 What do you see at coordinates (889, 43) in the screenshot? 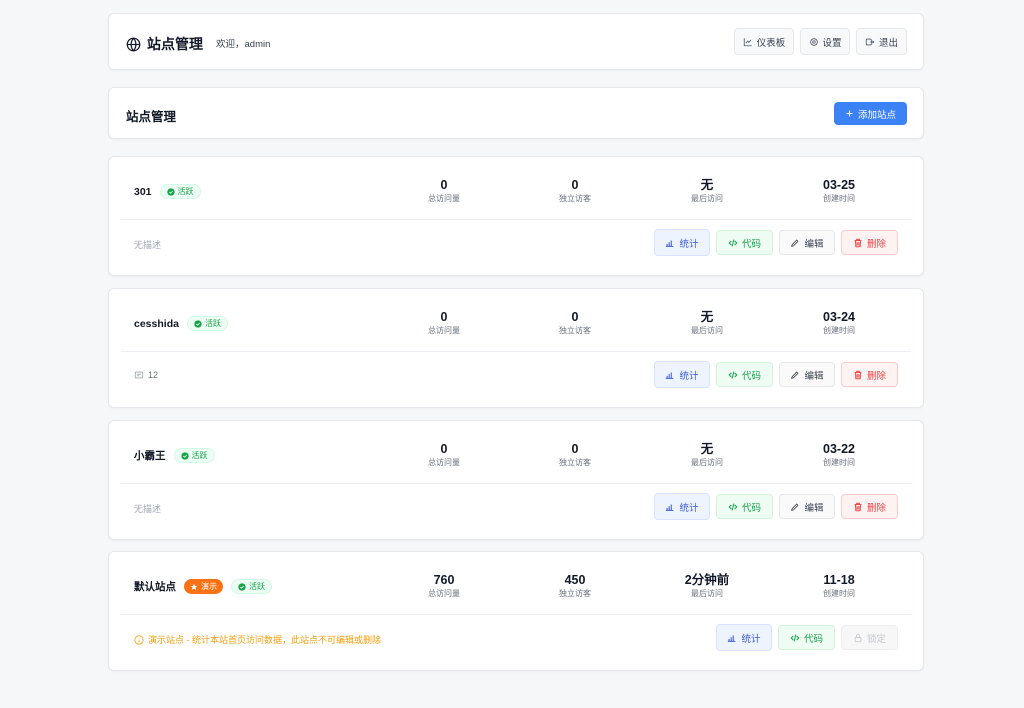
I see `logout-label: 退出` at bounding box center [889, 43].